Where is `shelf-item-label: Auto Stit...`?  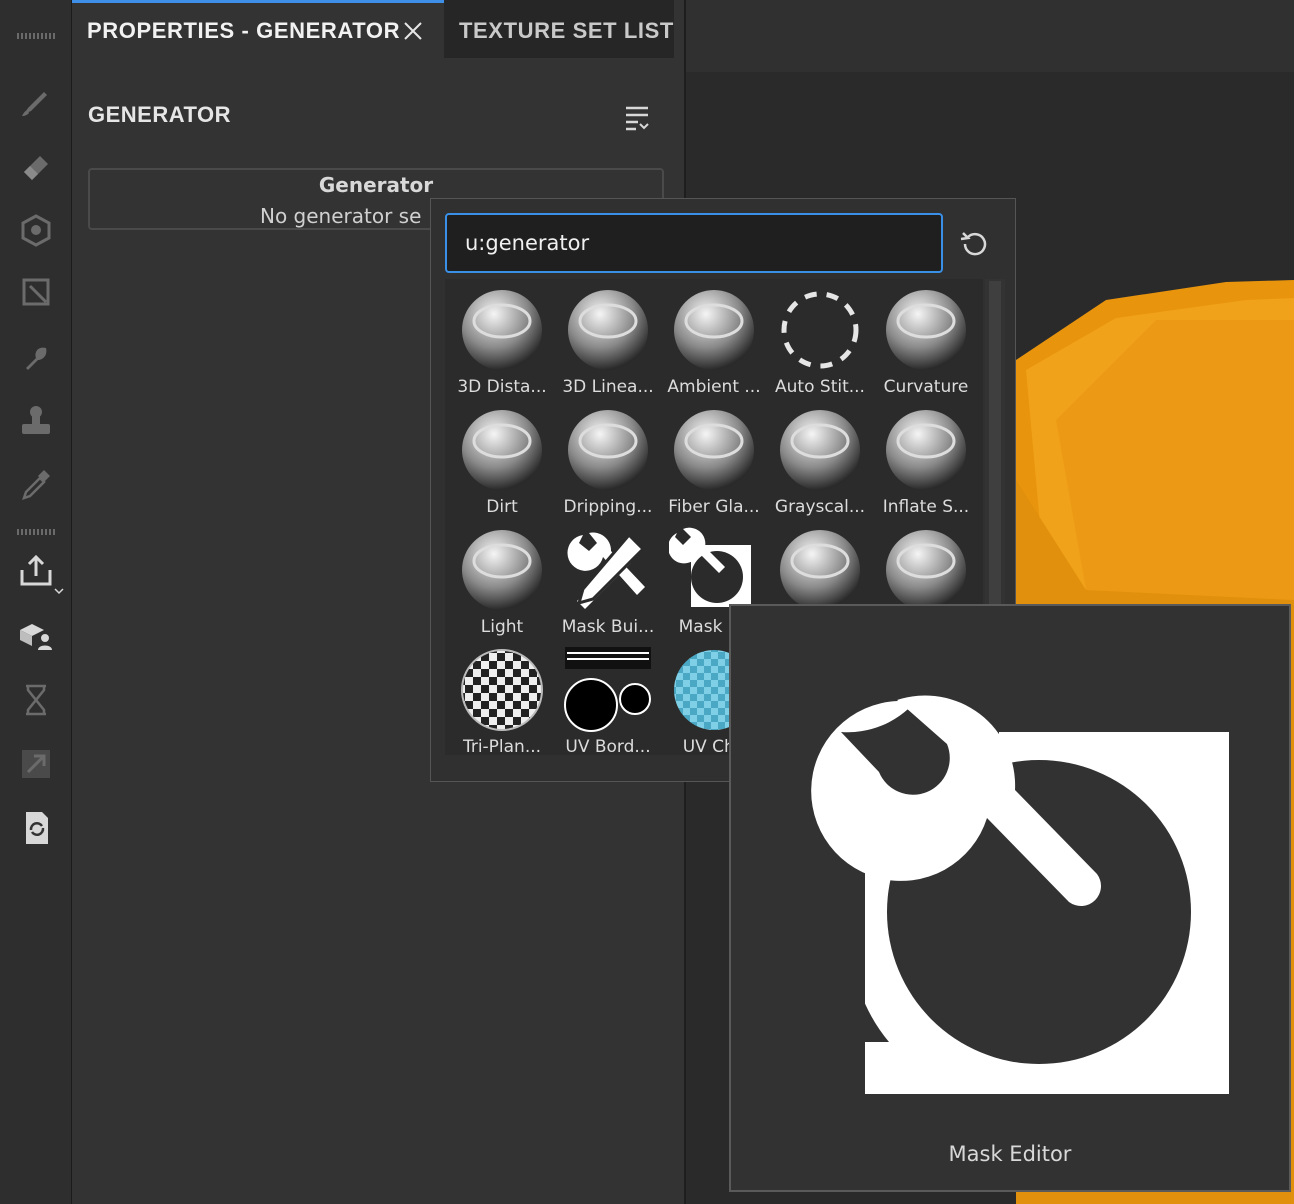 shelf-item-label: Auto Stit... is located at coordinates (820, 387).